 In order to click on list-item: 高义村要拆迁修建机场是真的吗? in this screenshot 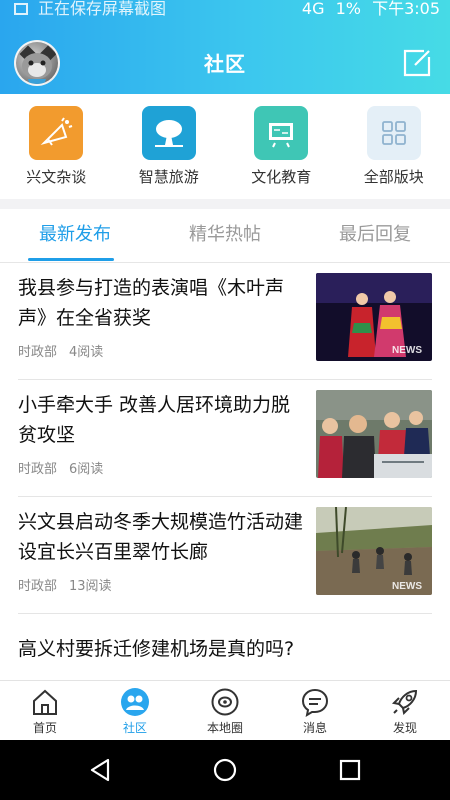, I will do `click(225, 652)`.